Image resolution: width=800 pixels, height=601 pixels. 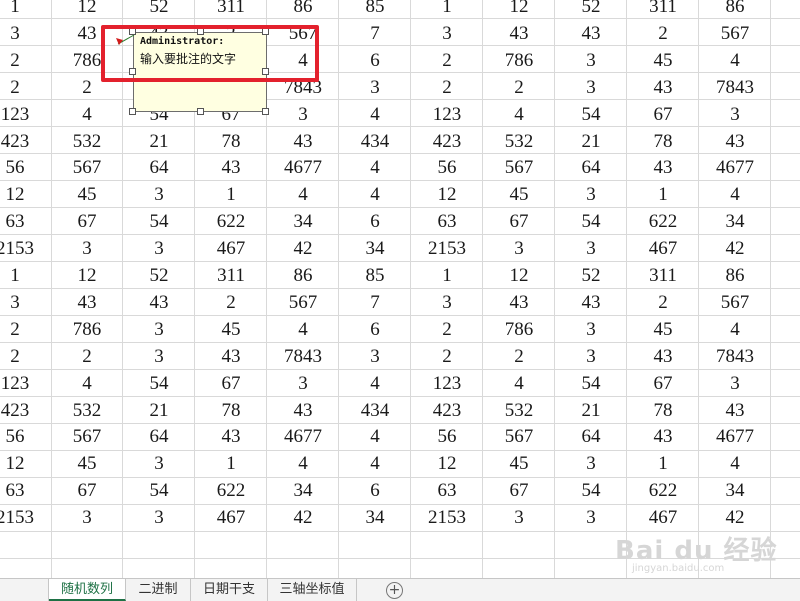 I want to click on table-cell: 64, so click(x=159, y=167).